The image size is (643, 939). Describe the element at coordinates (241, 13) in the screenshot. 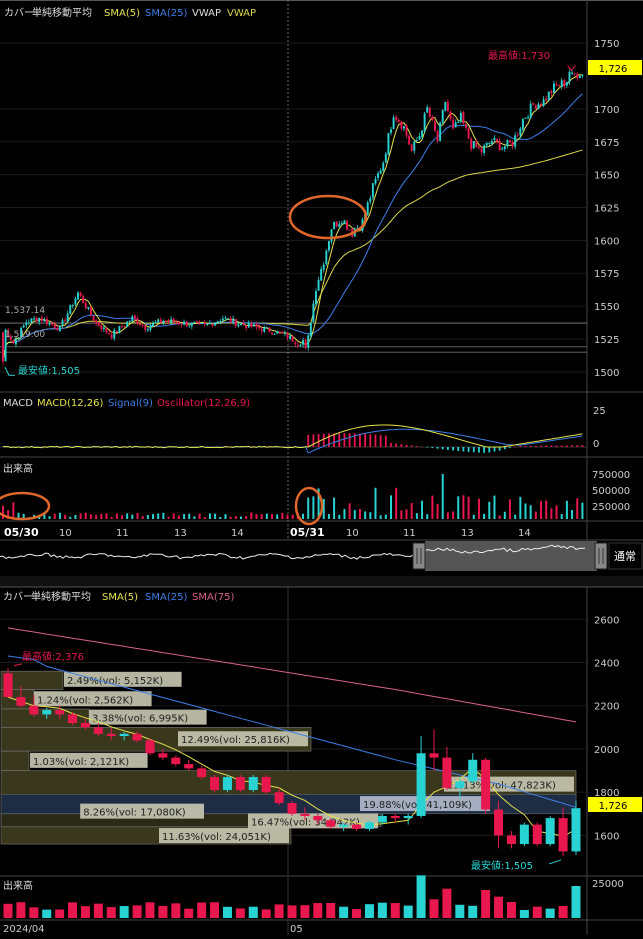

I see `legend-vwap-2: VWAP` at that location.